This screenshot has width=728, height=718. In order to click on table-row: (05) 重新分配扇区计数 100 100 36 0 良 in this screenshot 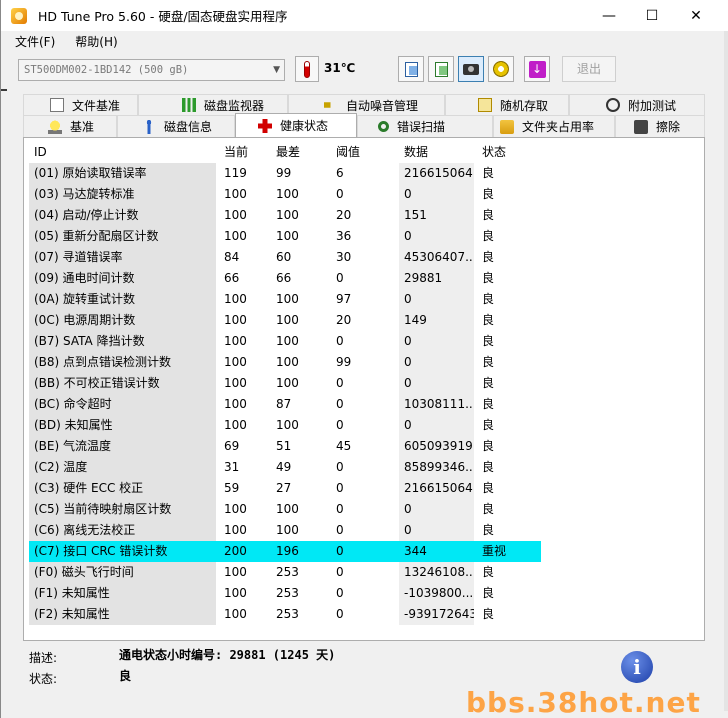, I will do `click(285, 236)`.